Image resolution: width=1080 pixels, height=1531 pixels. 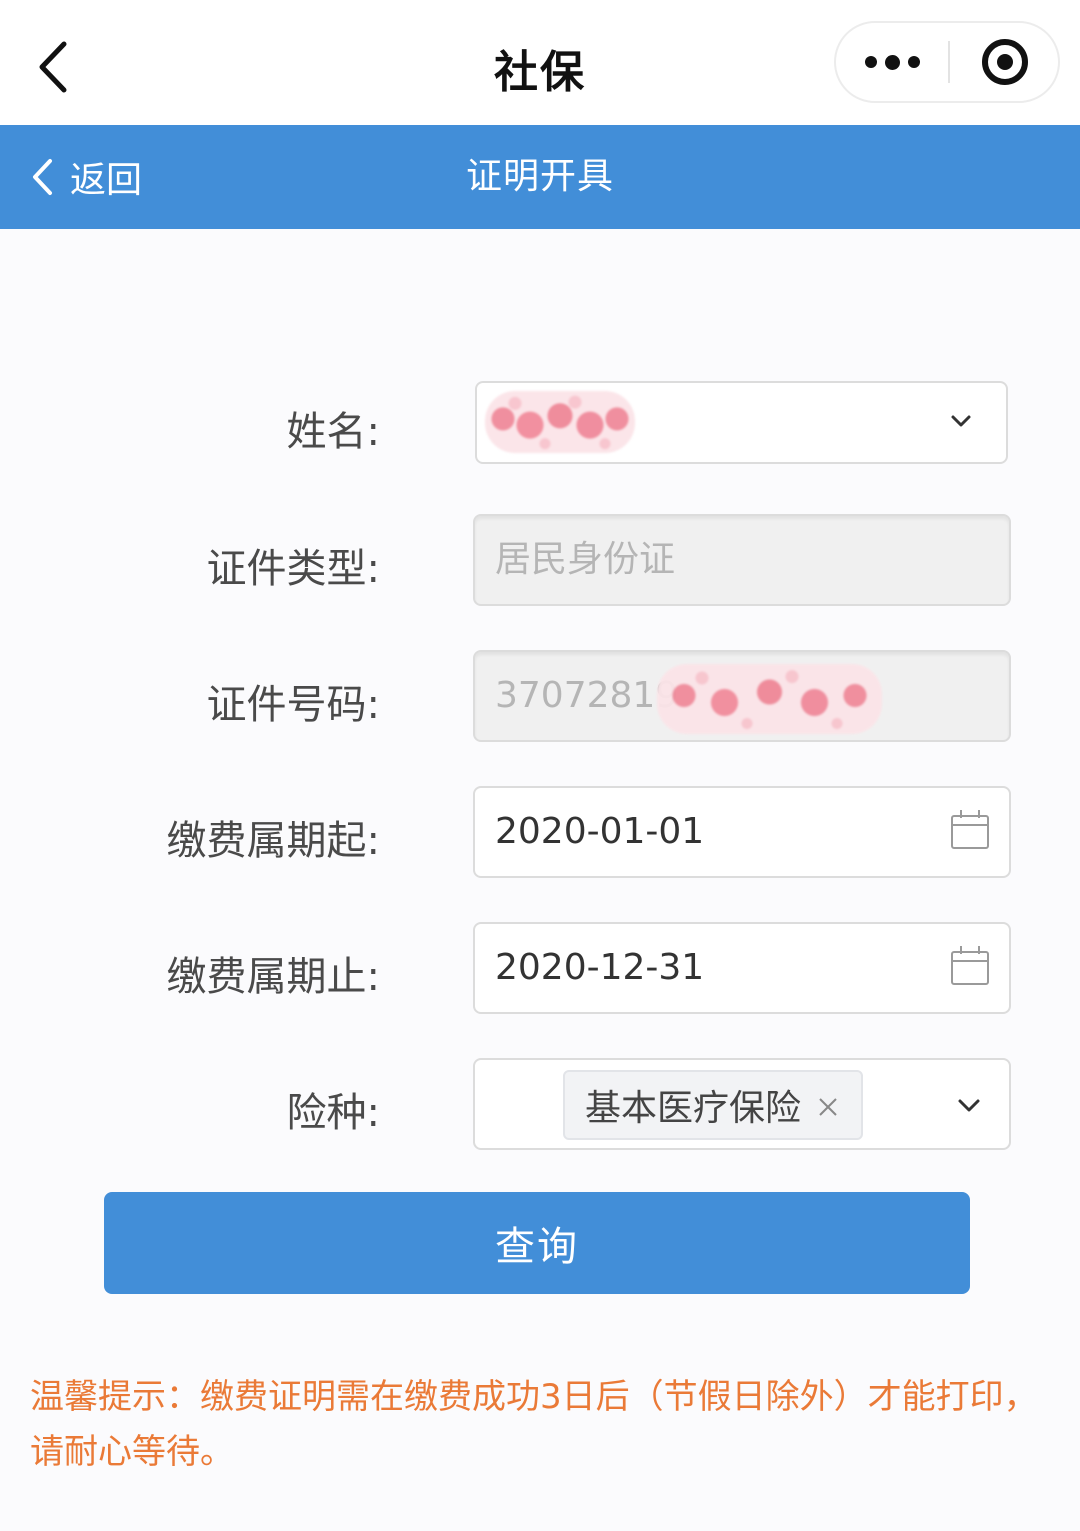 What do you see at coordinates (560, 422) in the screenshot?
I see `redacted-name` at bounding box center [560, 422].